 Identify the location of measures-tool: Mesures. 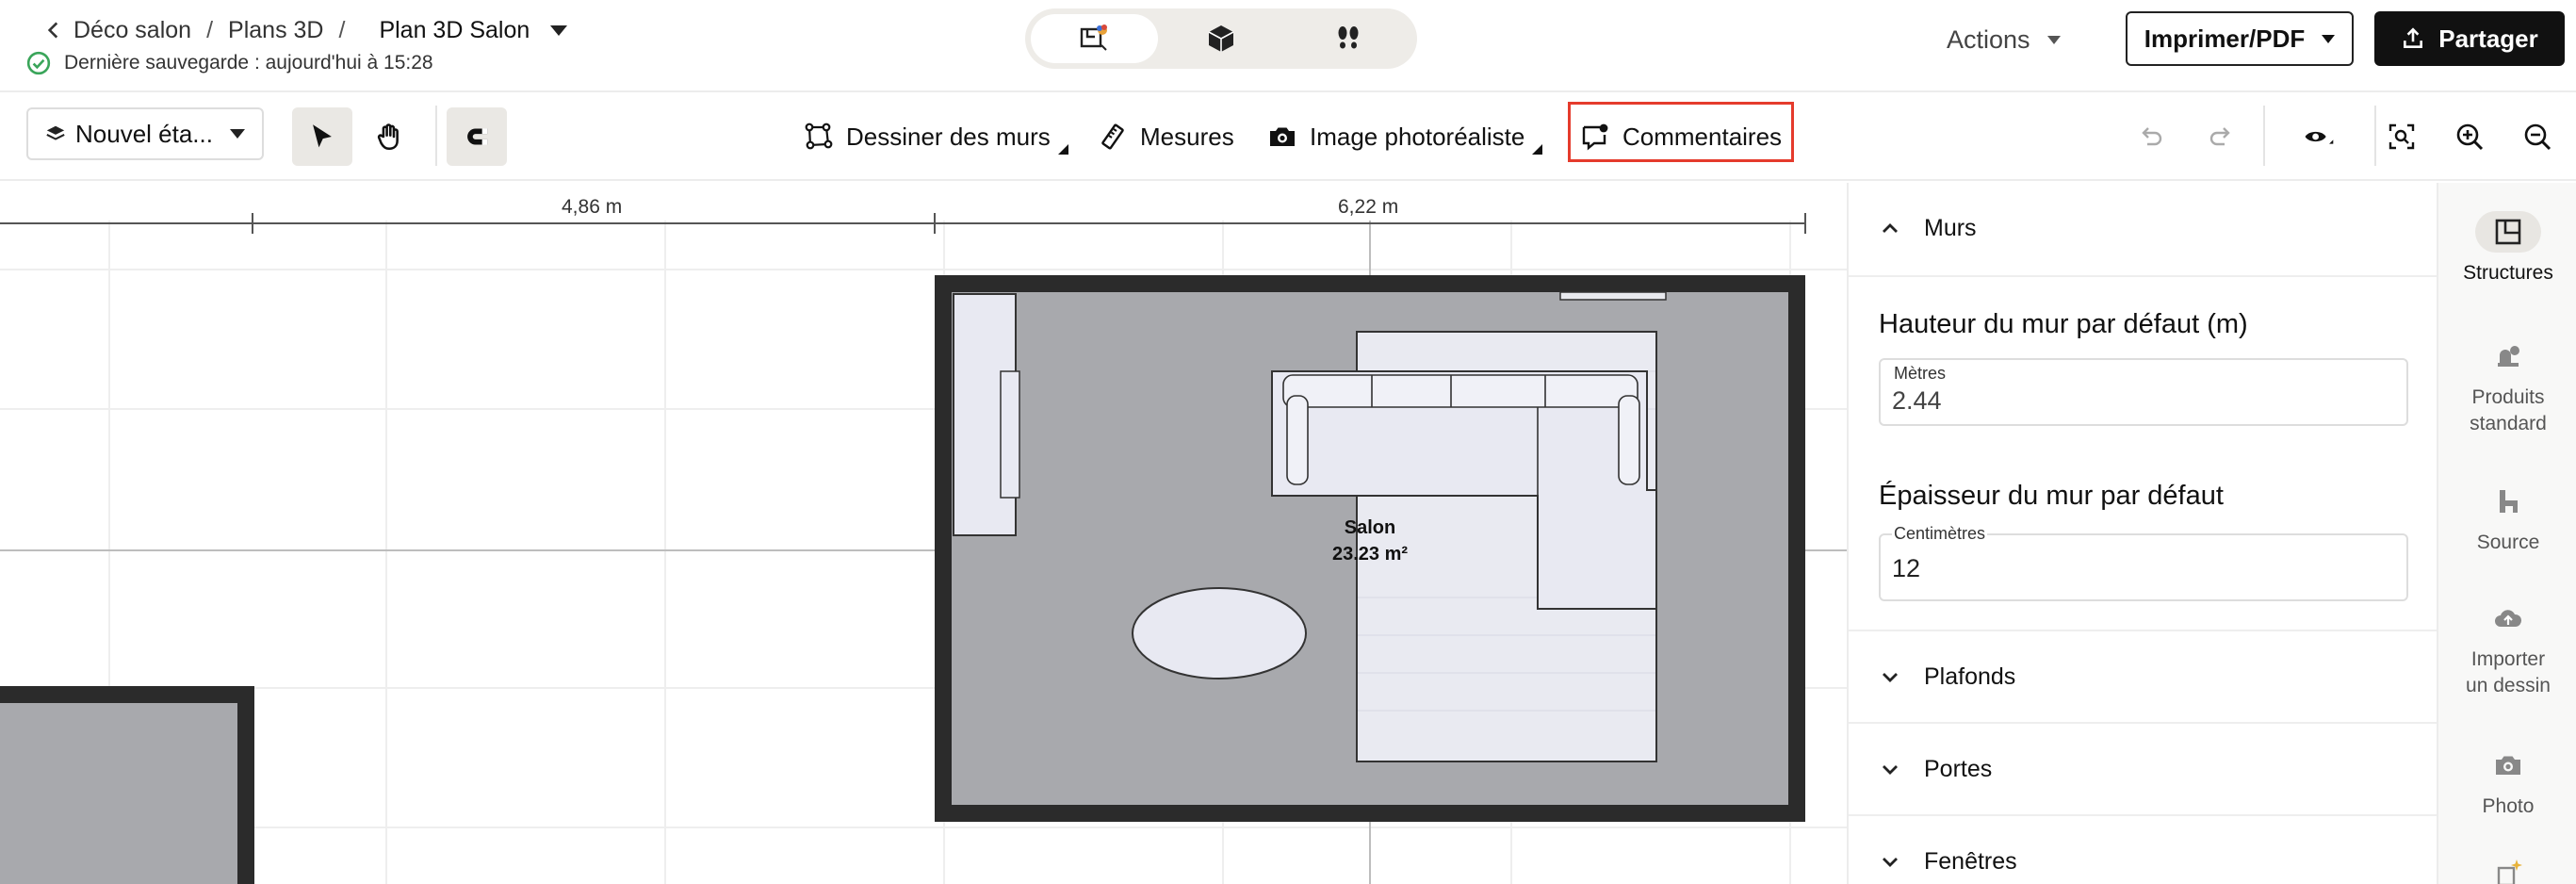
(1165, 136).